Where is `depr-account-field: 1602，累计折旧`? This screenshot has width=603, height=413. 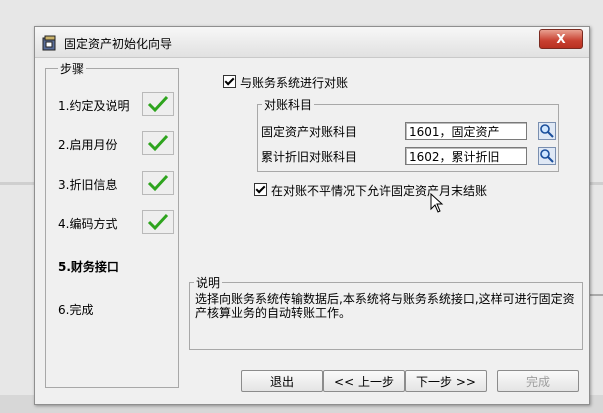
depr-account-field: 1602，累计折旧 is located at coordinates (466, 156).